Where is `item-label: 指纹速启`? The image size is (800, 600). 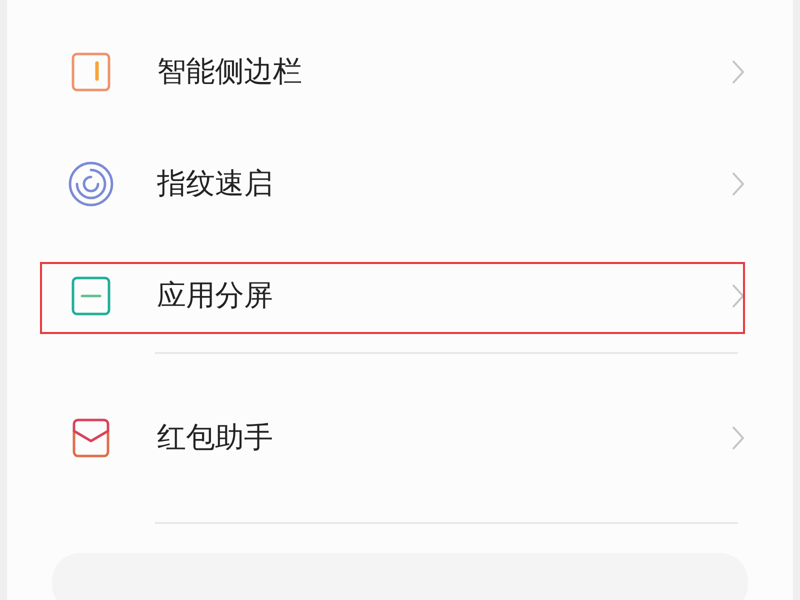 item-label: 指纹速启 is located at coordinates (215, 183).